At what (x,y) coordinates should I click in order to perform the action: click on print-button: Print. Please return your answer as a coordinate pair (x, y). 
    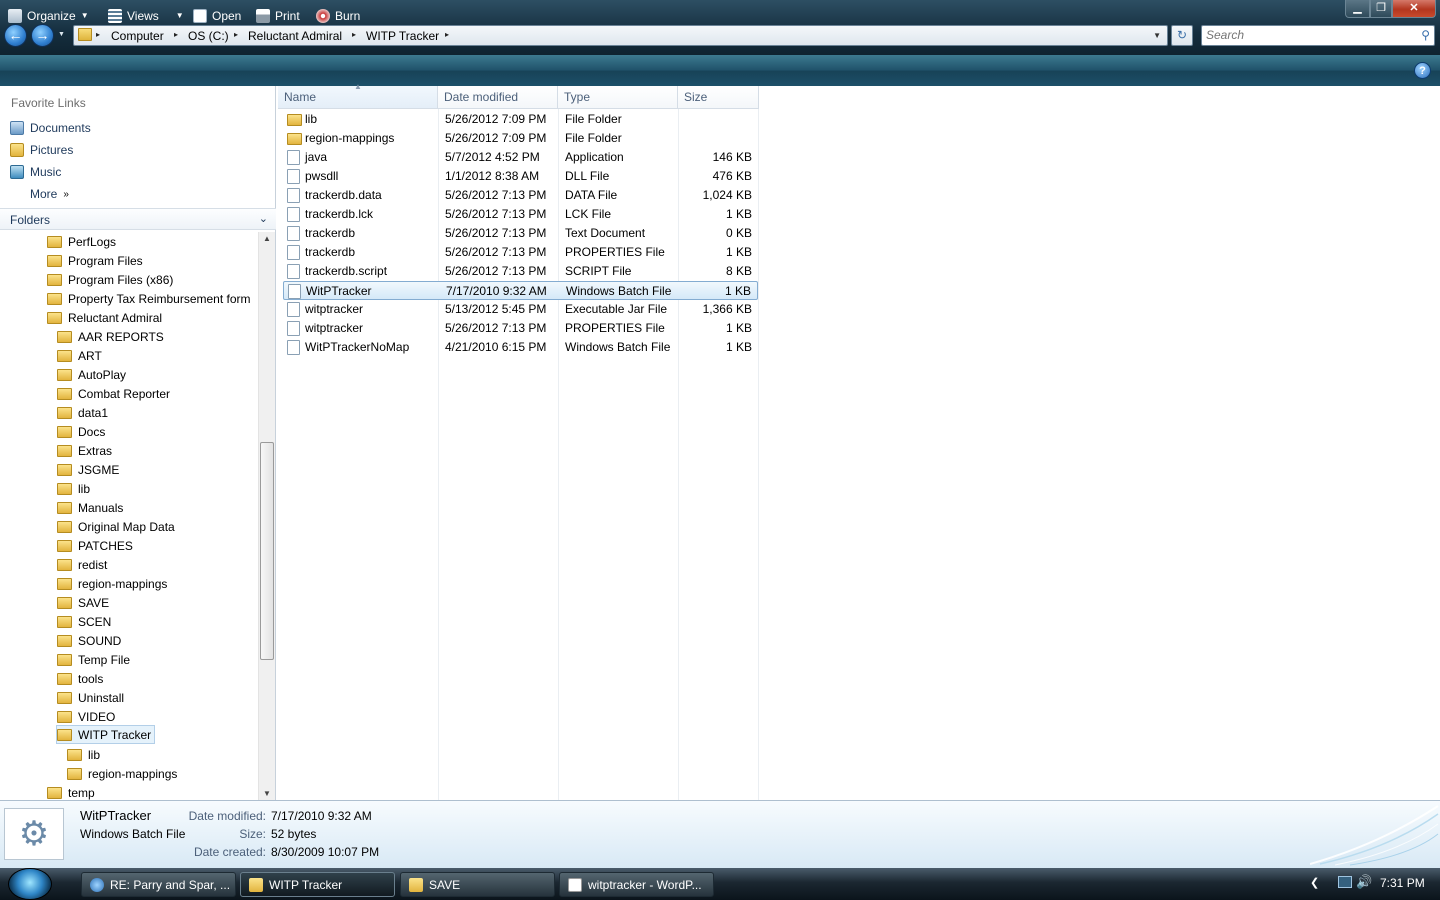
    Looking at the image, I should click on (278, 15).